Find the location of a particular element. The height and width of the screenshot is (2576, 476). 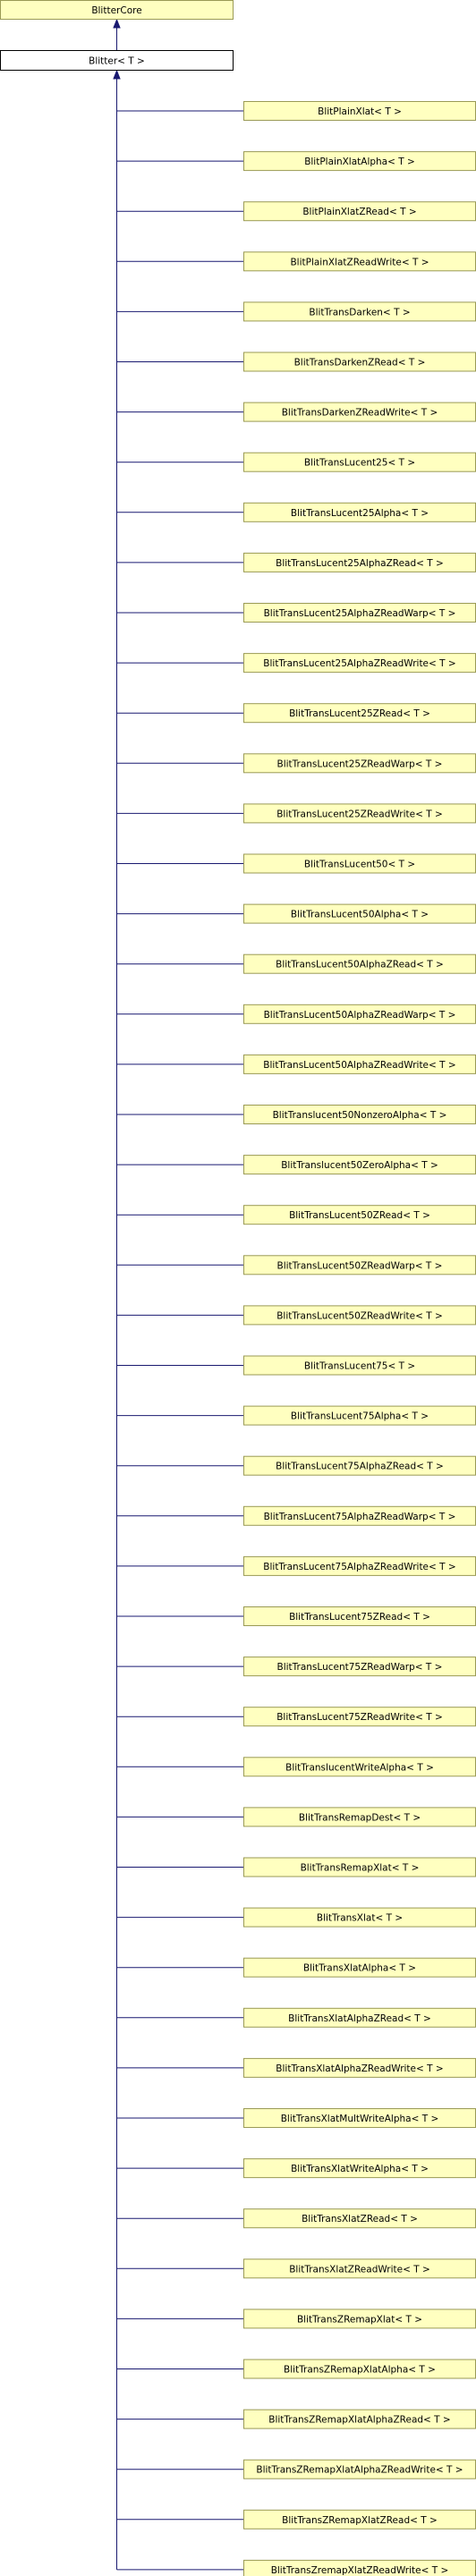

class-node: BlitTransRemapDest< T > is located at coordinates (359, 1817).